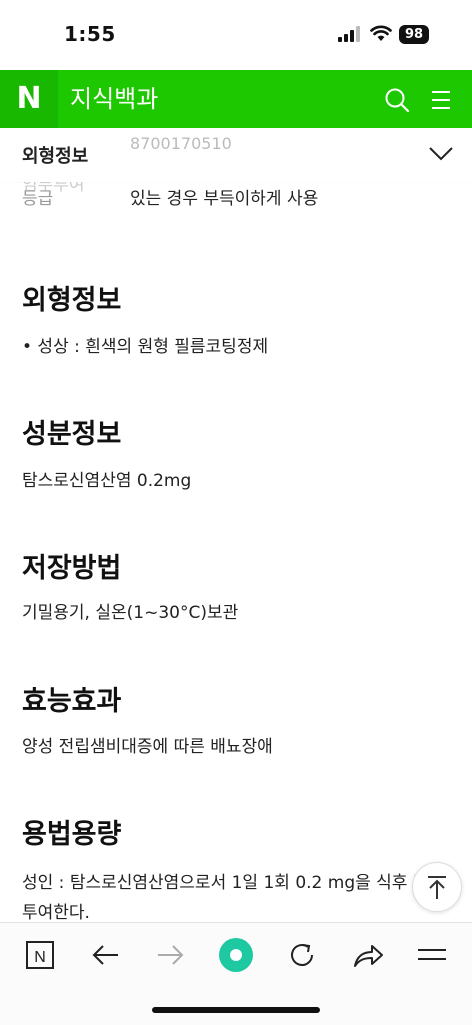  Describe the element at coordinates (236, 973) in the screenshot. I see `bottom-toolbar: N` at that location.